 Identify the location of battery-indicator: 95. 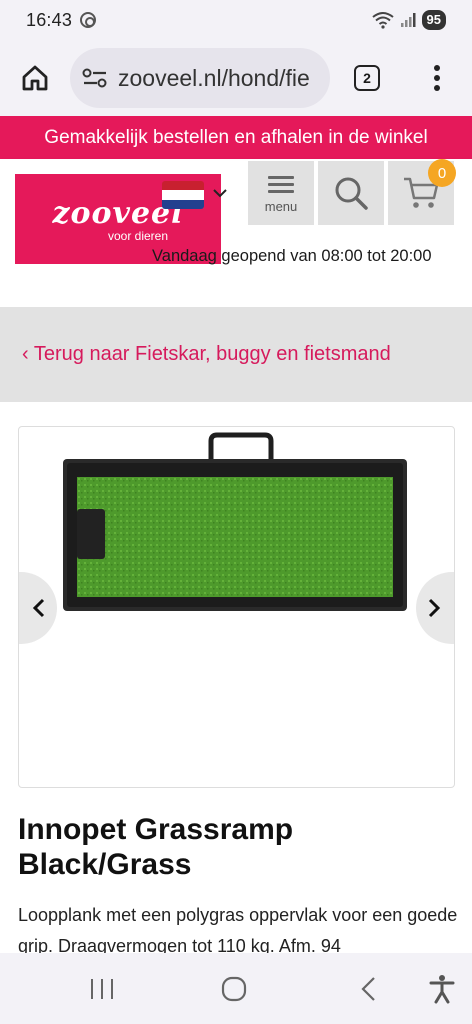
(433, 20).